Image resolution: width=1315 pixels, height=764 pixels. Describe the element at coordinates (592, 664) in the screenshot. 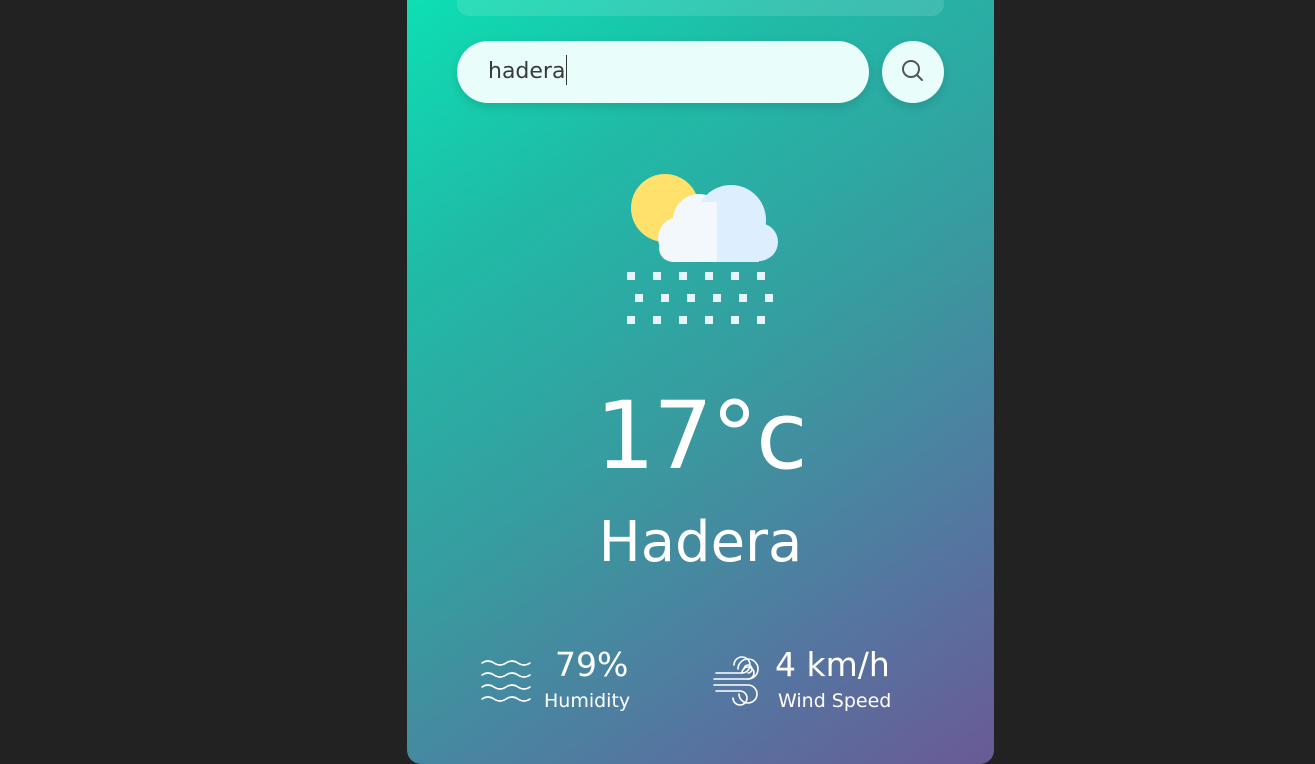

I see `humidity-value: 79%` at that location.